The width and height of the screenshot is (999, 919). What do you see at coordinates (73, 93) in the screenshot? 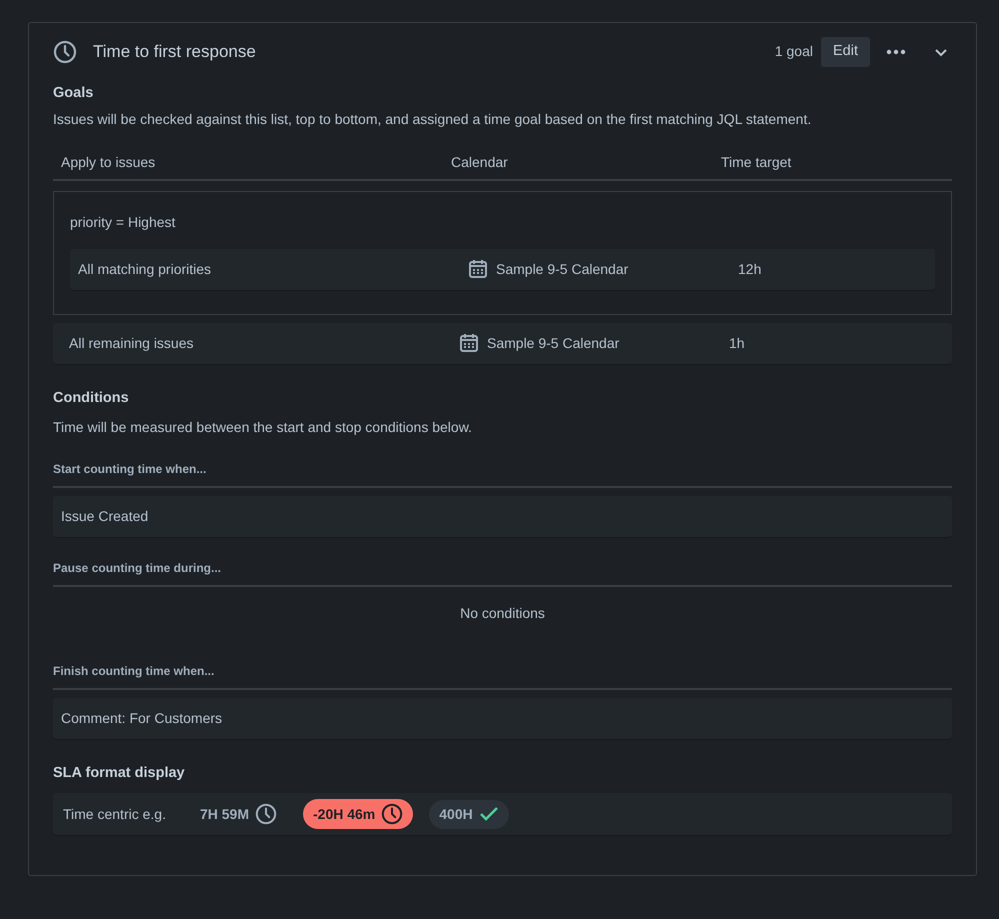
I see `section-heading: Goals` at bounding box center [73, 93].